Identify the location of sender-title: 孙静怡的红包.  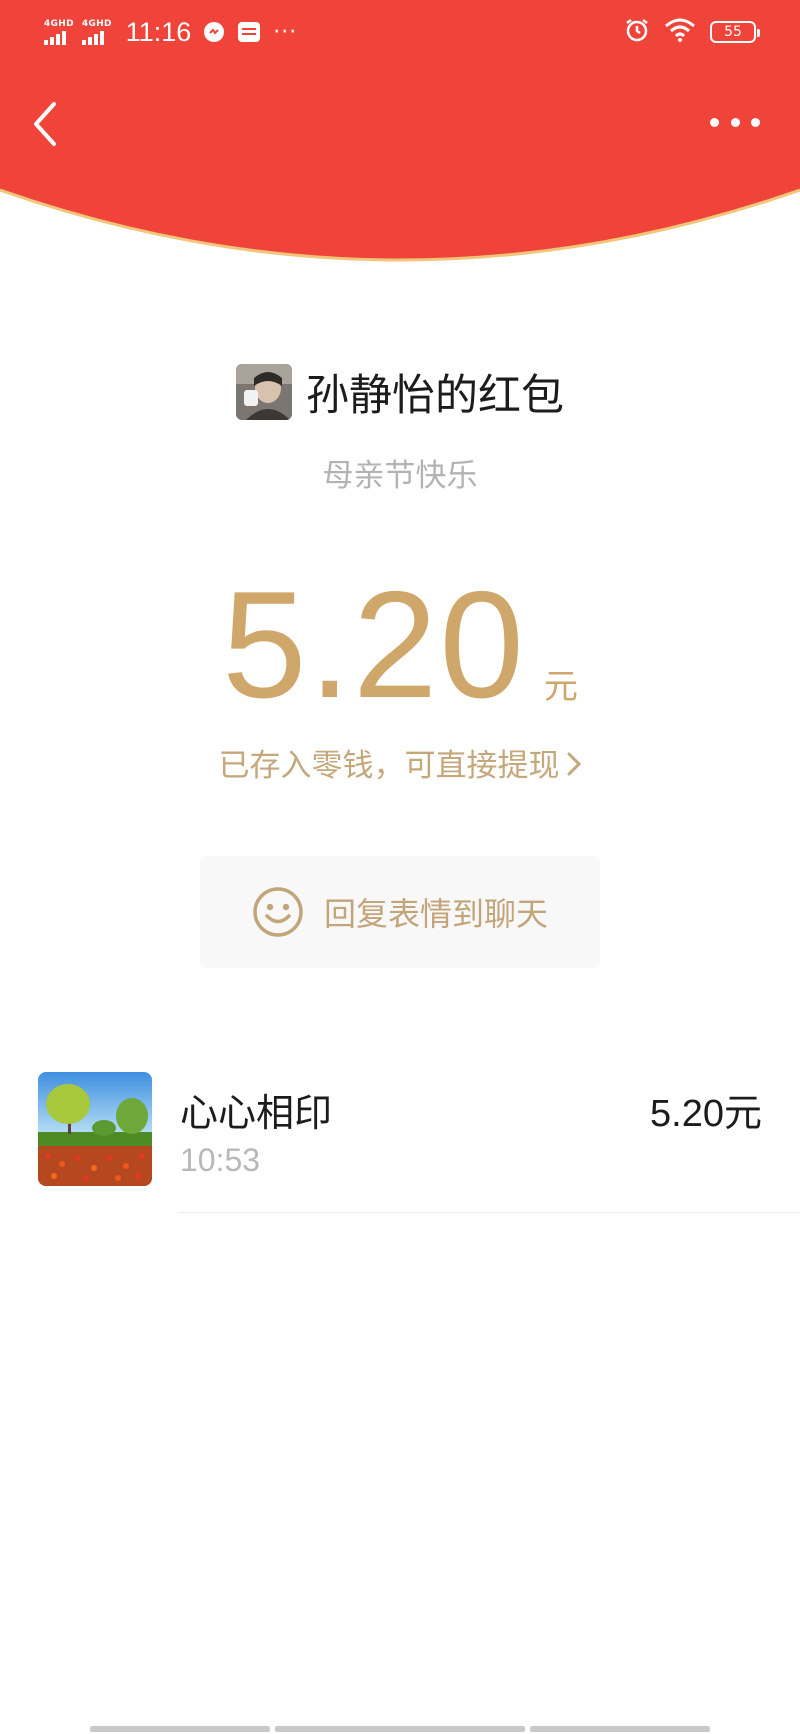
(435, 396).